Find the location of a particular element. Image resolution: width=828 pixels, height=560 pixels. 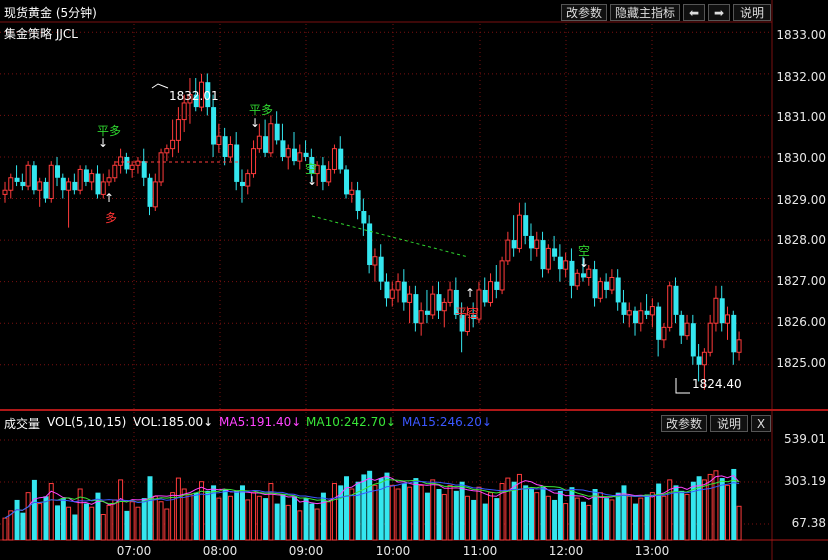

time-label: 07:00 is located at coordinates (134, 551).